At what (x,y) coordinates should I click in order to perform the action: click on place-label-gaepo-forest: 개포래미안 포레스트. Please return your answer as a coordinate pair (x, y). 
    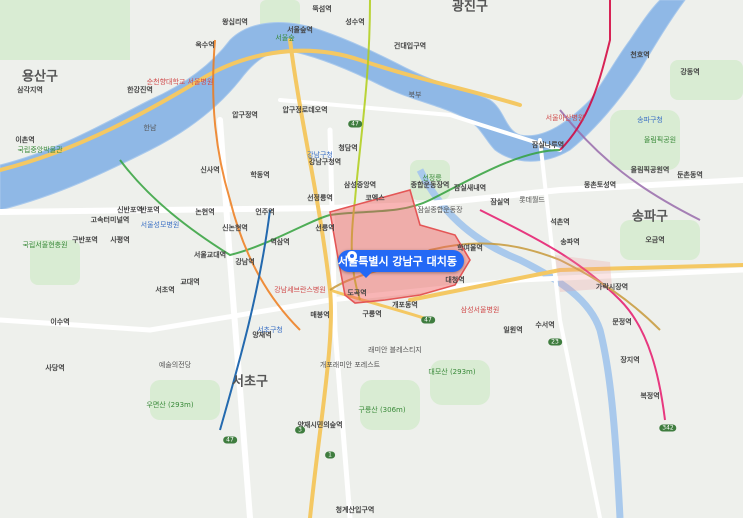
    Looking at the image, I should click on (350, 365).